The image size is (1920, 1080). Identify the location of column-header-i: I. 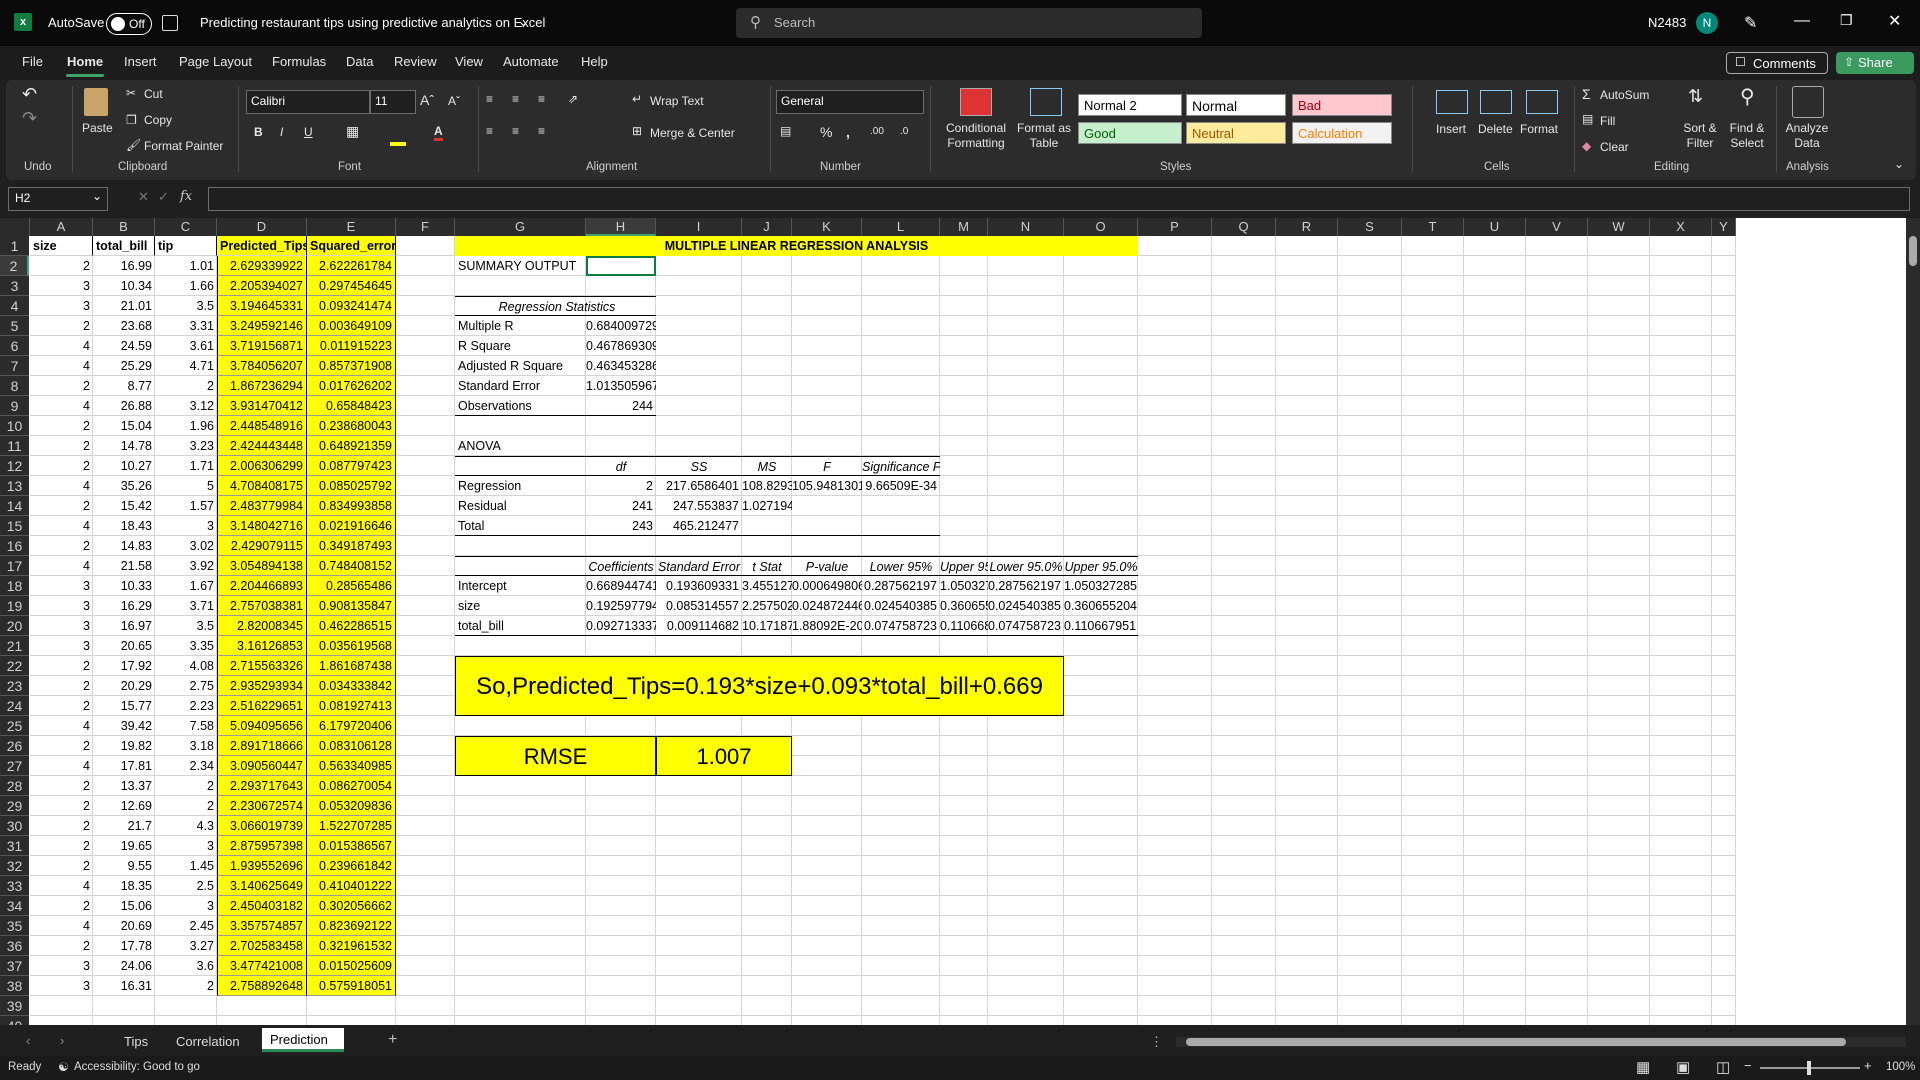
(699, 227).